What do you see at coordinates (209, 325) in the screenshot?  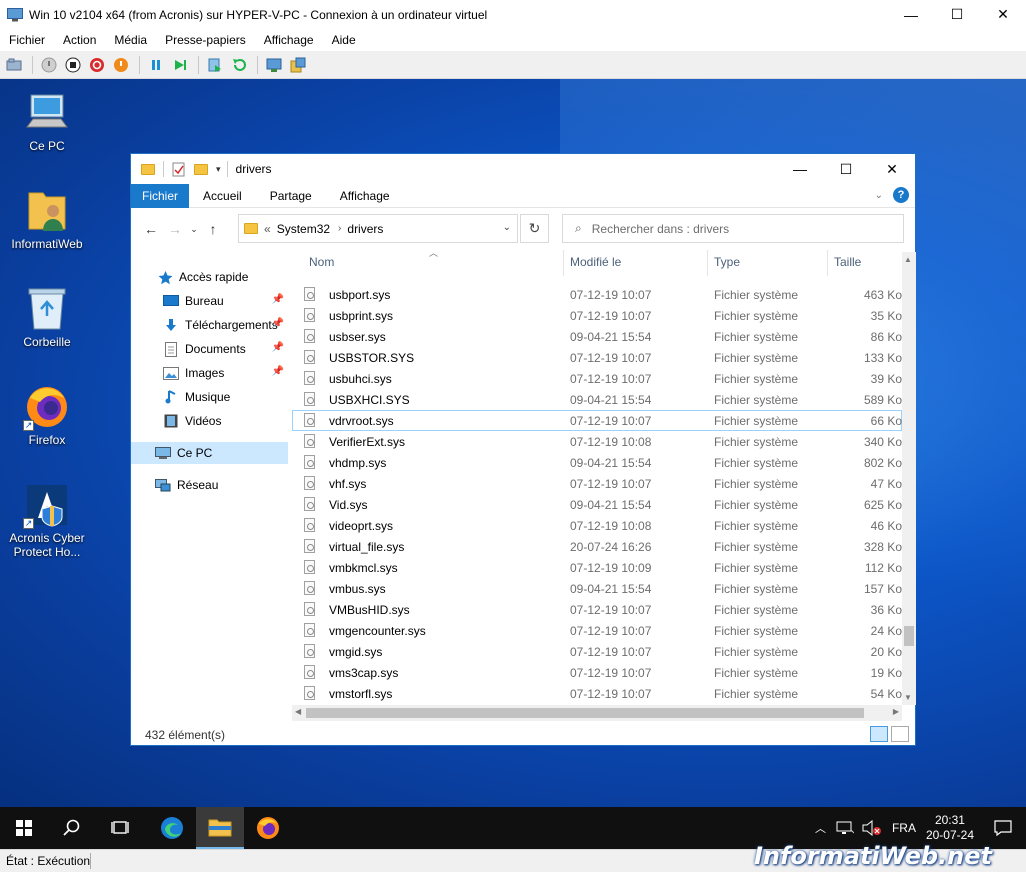 I see `nav-item-telechargements: Téléchargements 📌` at bounding box center [209, 325].